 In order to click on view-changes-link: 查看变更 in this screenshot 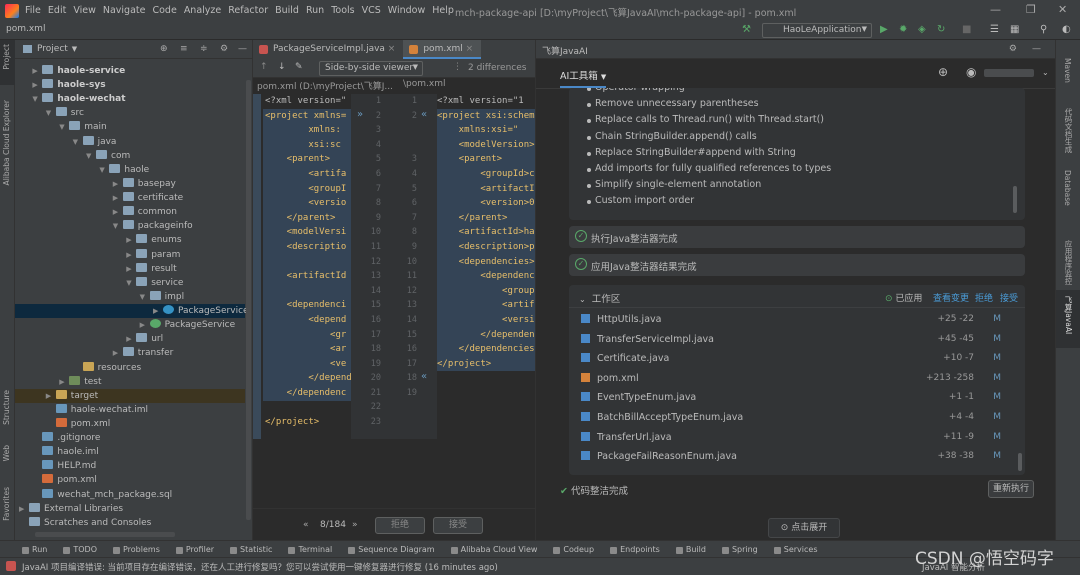, I will do `click(951, 297)`.